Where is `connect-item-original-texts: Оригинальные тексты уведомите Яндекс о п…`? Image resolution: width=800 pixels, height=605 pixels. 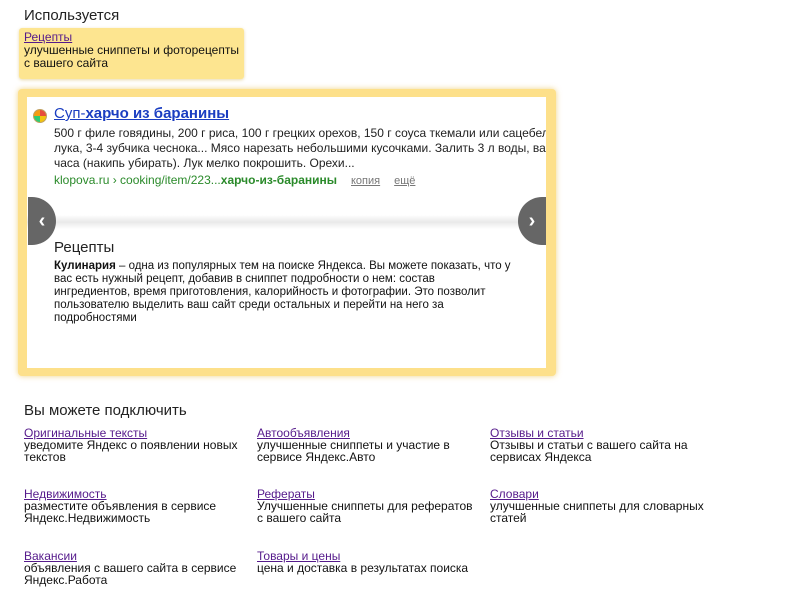
connect-item-original-texts: Оригинальные тексты уведомите Яндекс о п… is located at coordinates (134, 445).